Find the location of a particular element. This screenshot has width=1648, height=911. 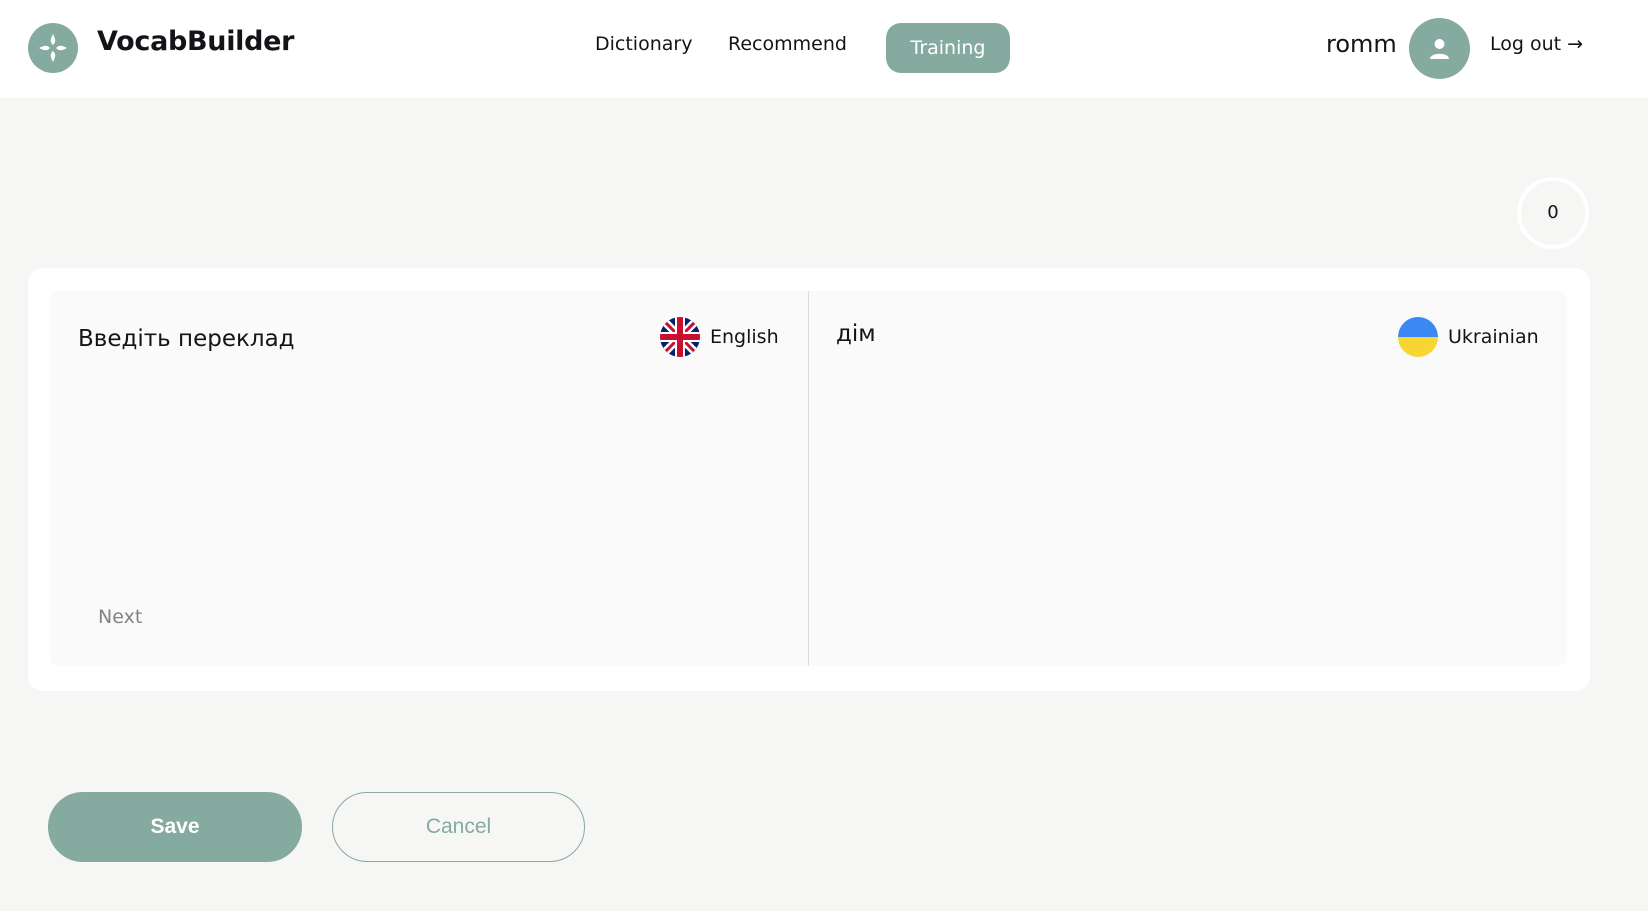

nav-training: Training is located at coordinates (948, 48).